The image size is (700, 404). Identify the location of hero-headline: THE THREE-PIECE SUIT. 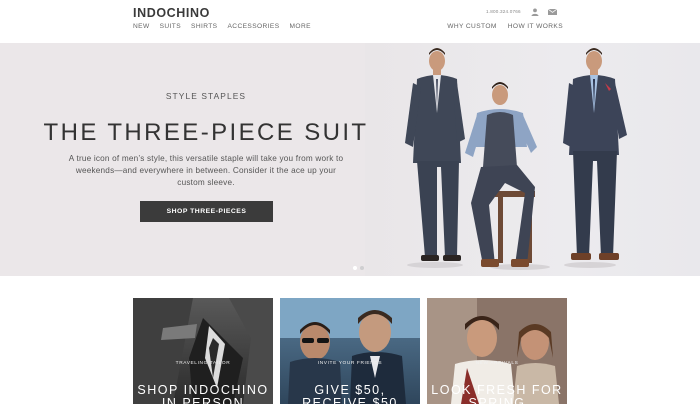
(206, 132).